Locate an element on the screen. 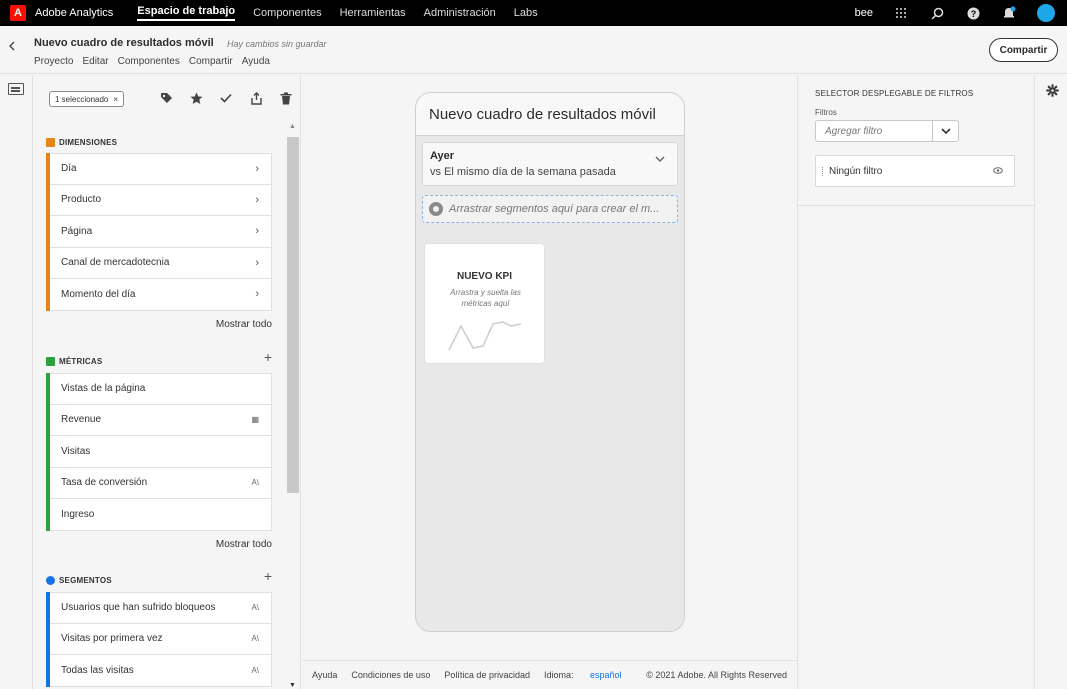 The width and height of the screenshot is (1067, 689). brand-name: Adobe Analytics is located at coordinates (74, 13).